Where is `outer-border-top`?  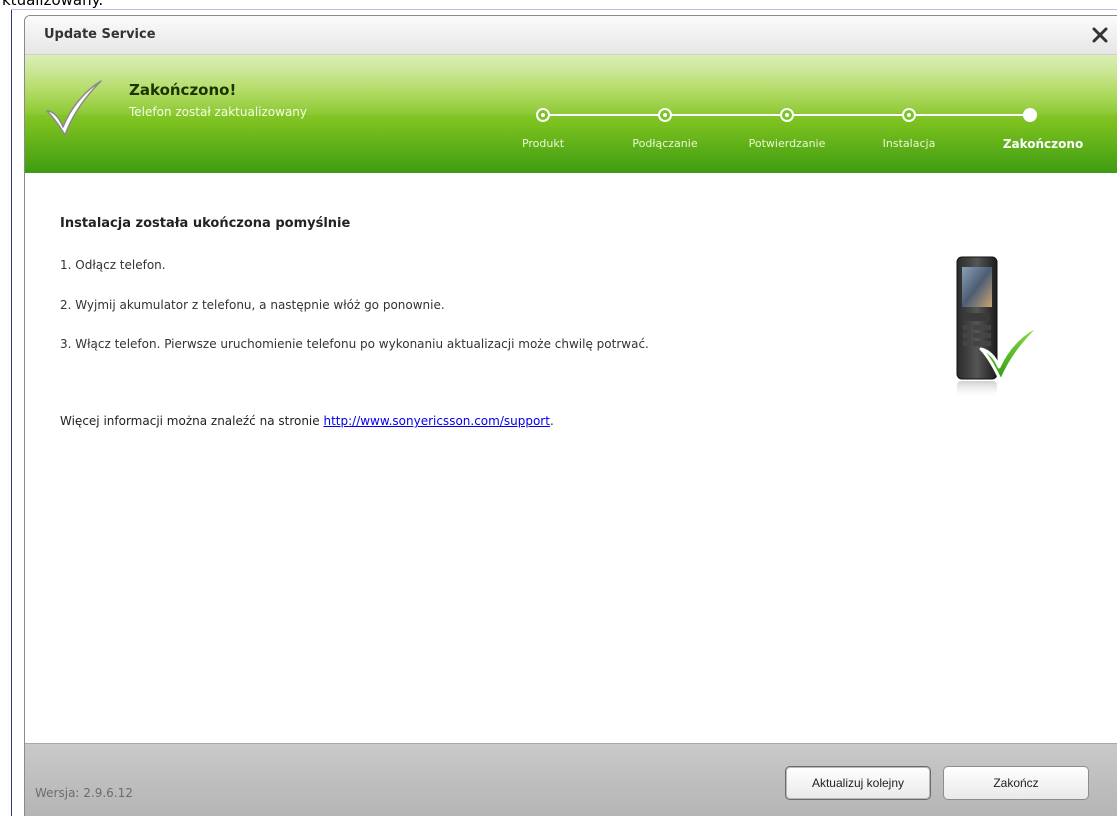
outer-border-top is located at coordinates (564, 9).